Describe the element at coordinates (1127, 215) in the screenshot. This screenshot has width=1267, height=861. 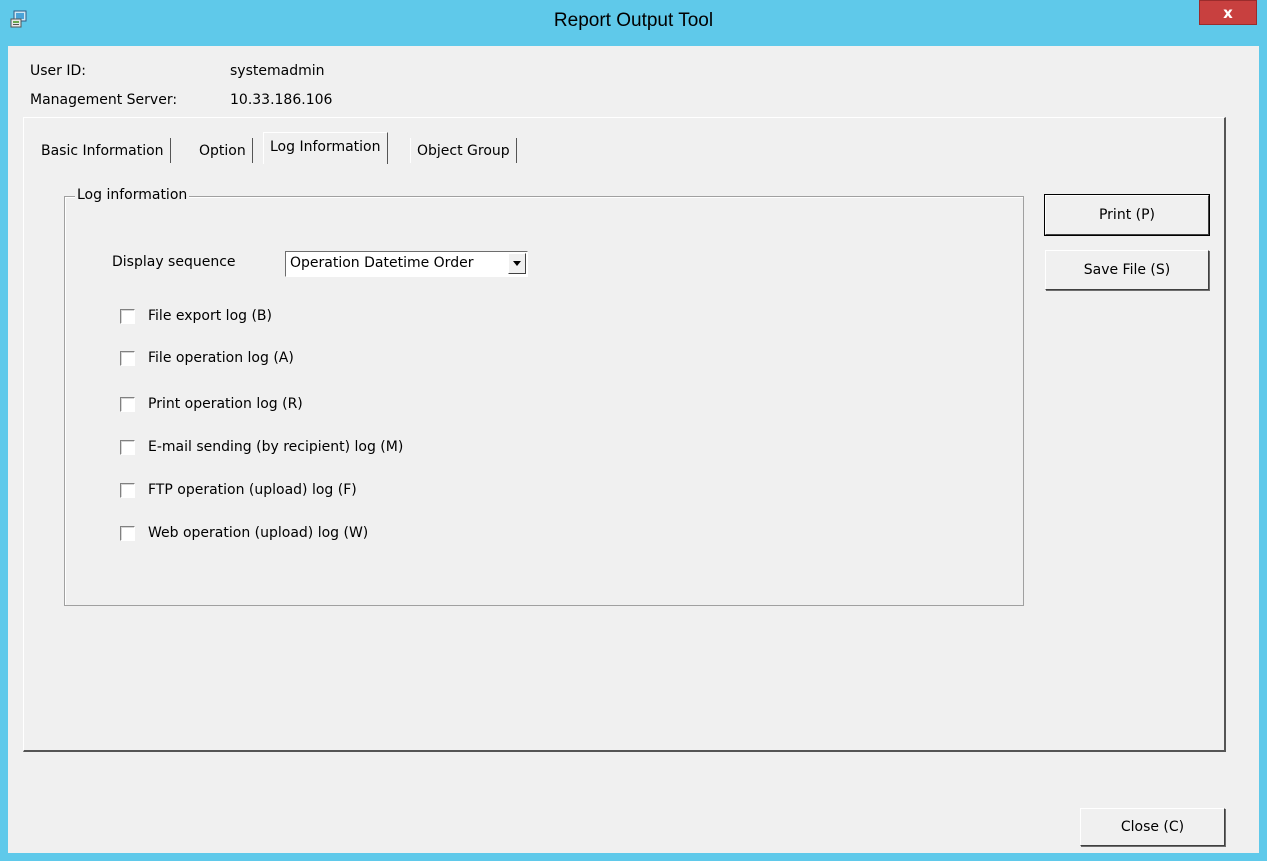
I see `print-button: Print (P)` at that location.